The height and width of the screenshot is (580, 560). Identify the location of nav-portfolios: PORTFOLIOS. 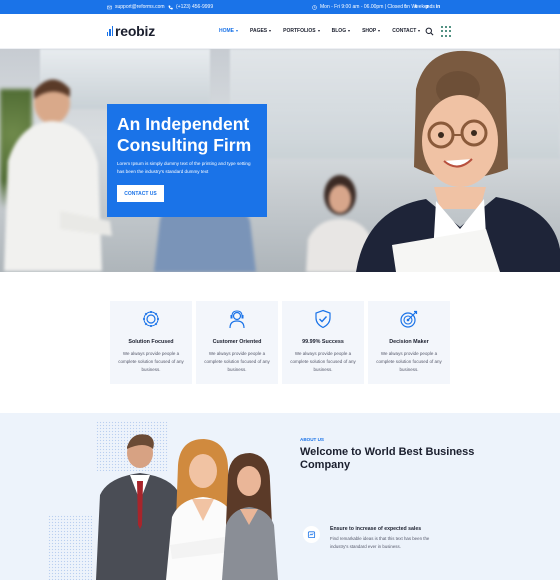
(301, 31).